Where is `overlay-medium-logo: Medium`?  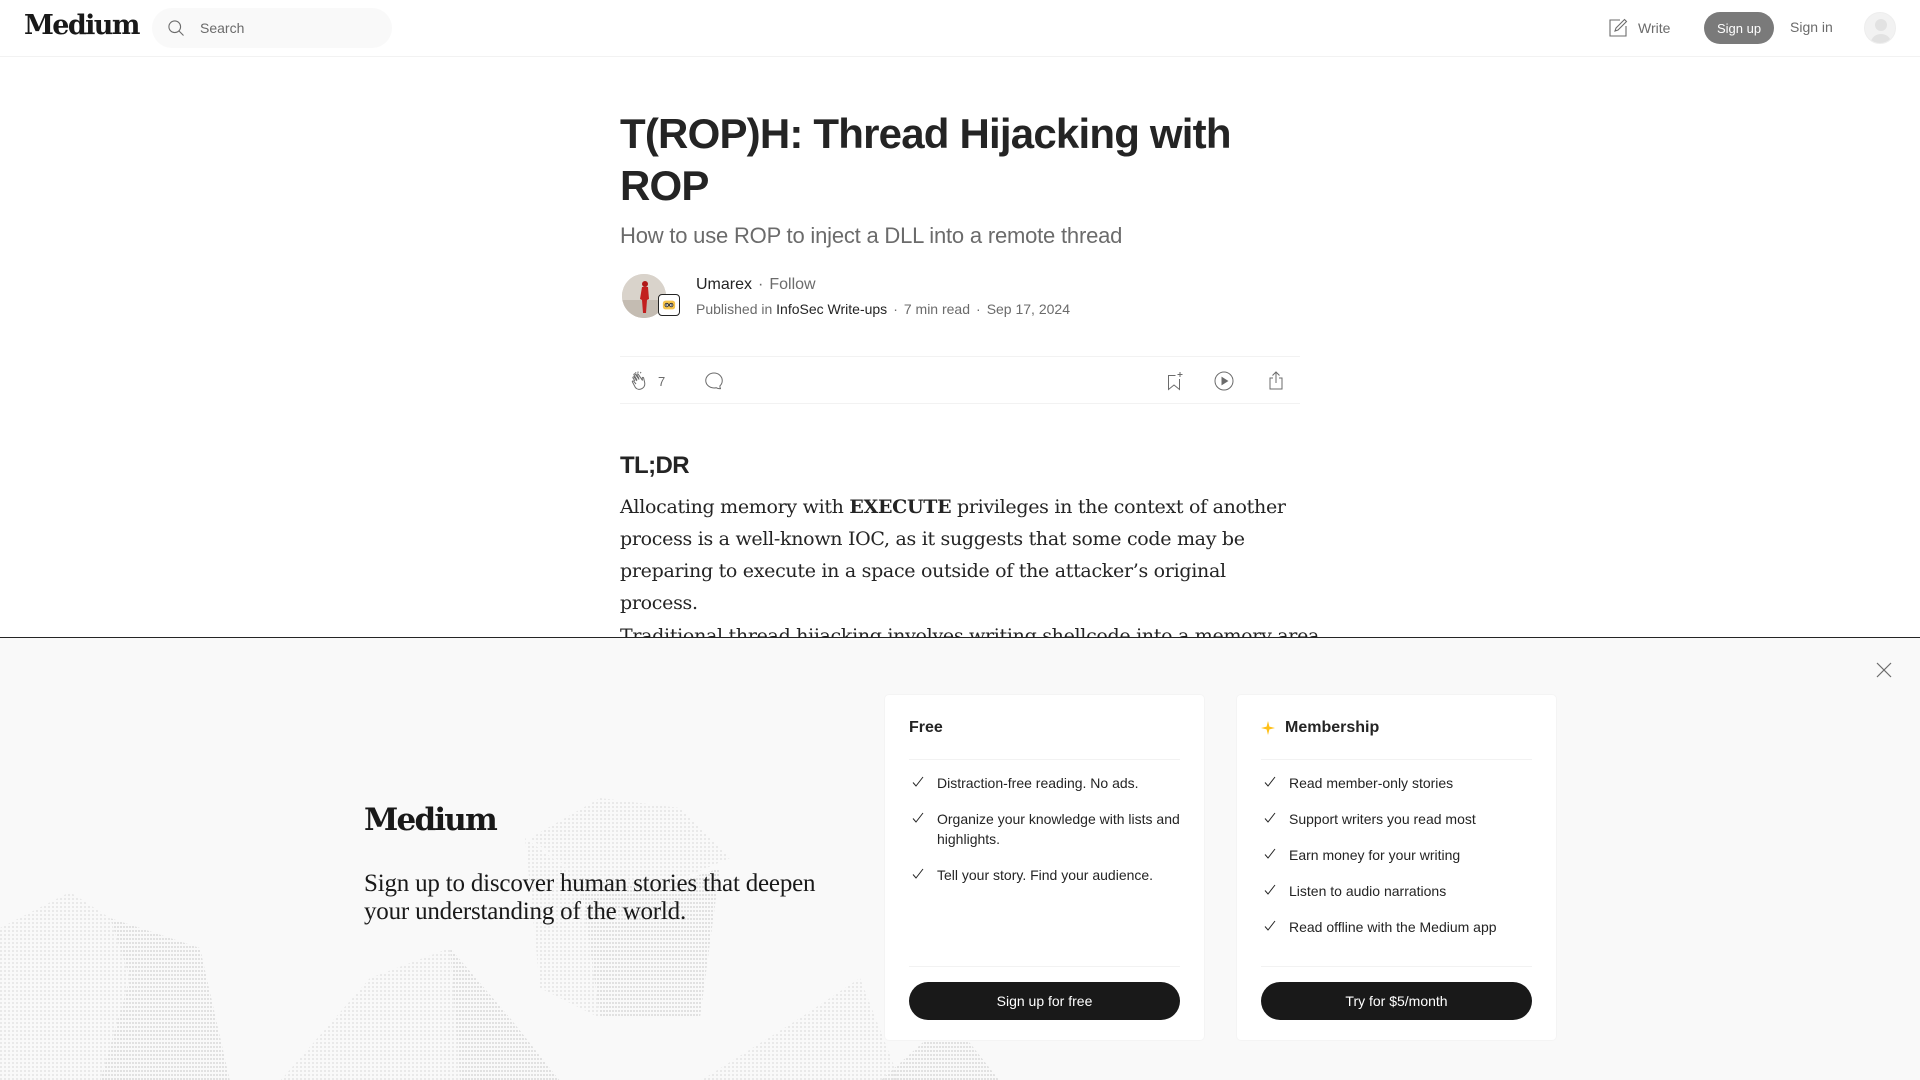 overlay-medium-logo: Medium is located at coordinates (431, 820).